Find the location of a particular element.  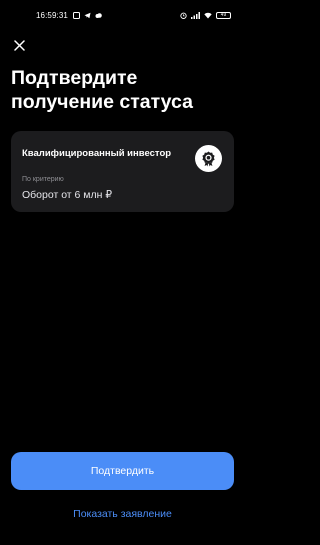

notification-icon is located at coordinates (76, 15).